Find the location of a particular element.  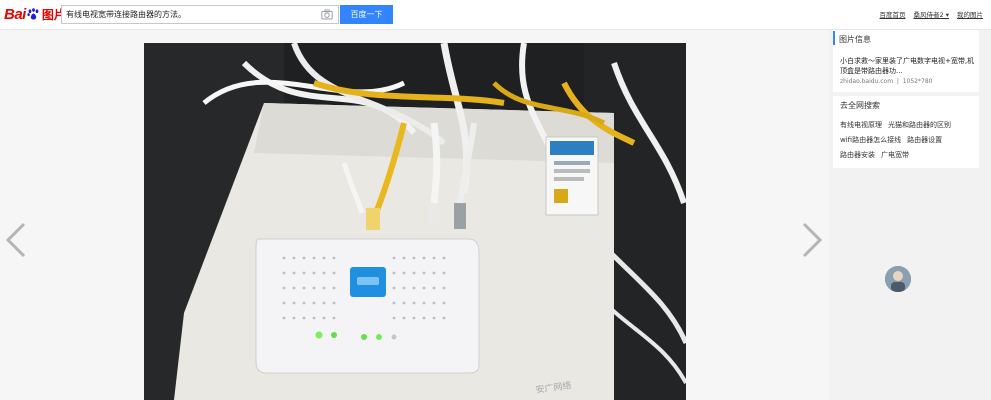

related-tag: 路由器安装 is located at coordinates (857, 155).